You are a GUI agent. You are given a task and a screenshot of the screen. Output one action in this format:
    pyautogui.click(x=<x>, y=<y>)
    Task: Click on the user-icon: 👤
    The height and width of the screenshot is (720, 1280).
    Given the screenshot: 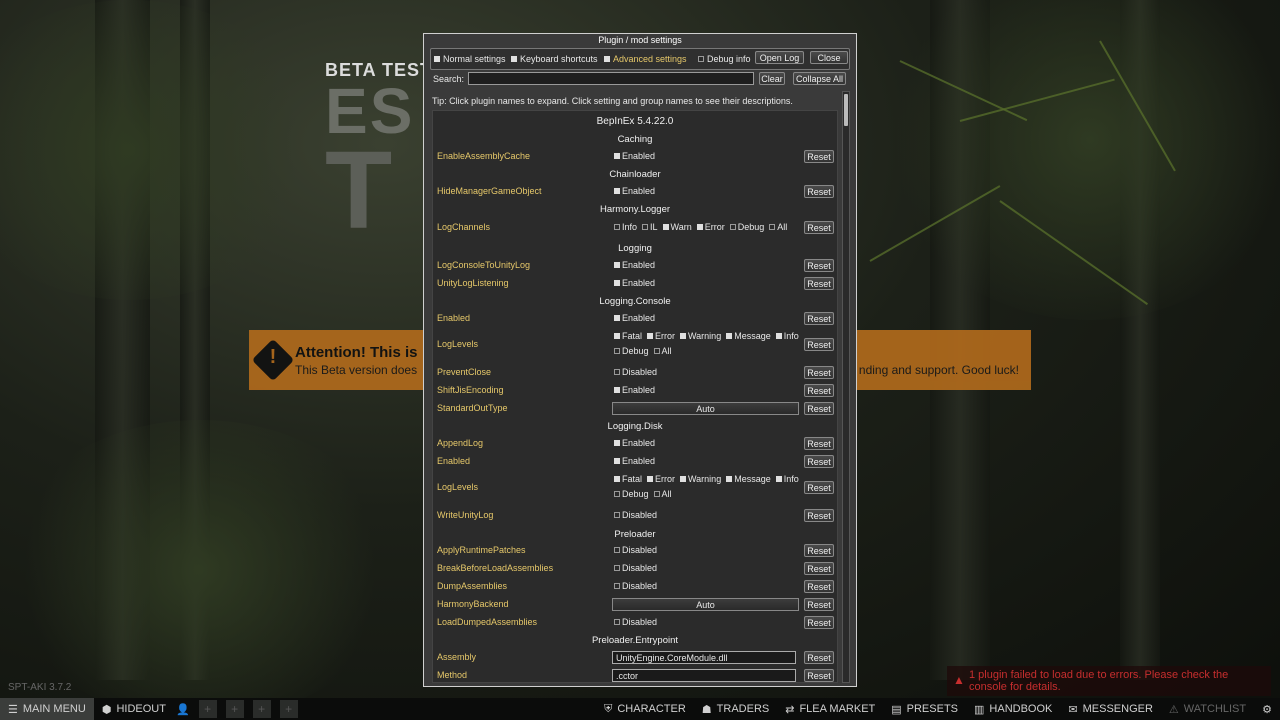 What is the action you would take?
    pyautogui.click(x=183, y=709)
    